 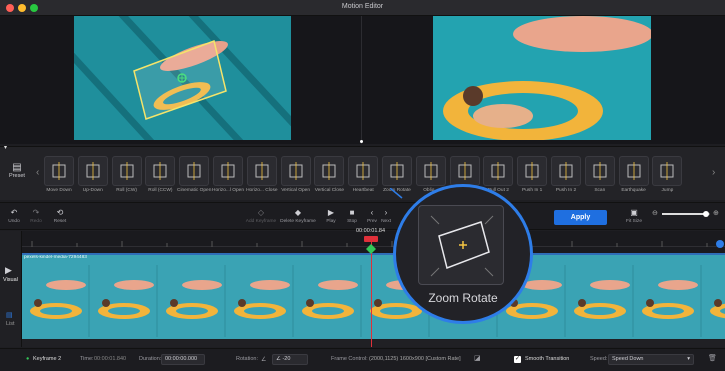 I want to click on keyframe-marker, so click(x=371, y=249).